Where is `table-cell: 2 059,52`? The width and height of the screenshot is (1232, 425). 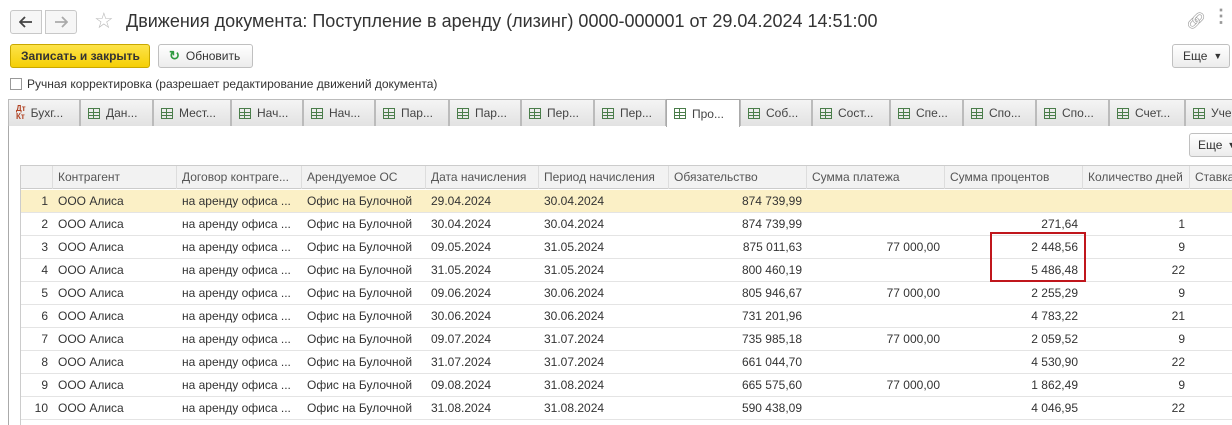
table-cell: 2 059,52 is located at coordinates (1054, 339).